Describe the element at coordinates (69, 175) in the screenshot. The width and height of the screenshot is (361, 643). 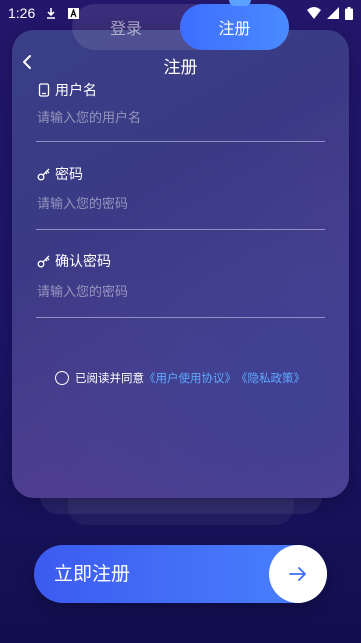
I see `password-label-text: 密码` at that location.